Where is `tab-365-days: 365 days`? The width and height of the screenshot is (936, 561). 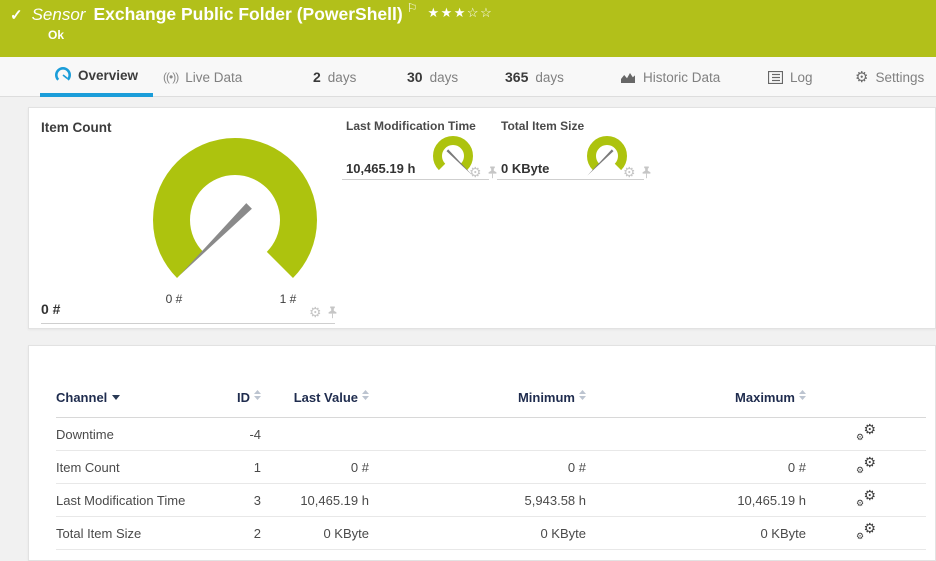 tab-365-days: 365 days is located at coordinates (534, 77).